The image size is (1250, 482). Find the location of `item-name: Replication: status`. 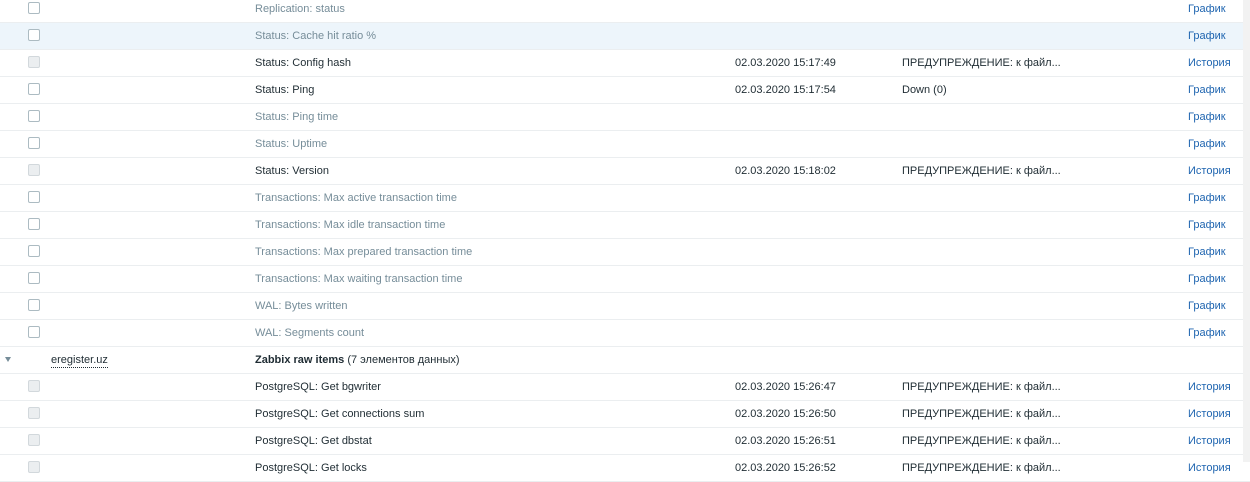

item-name: Replication: status is located at coordinates (300, 9).